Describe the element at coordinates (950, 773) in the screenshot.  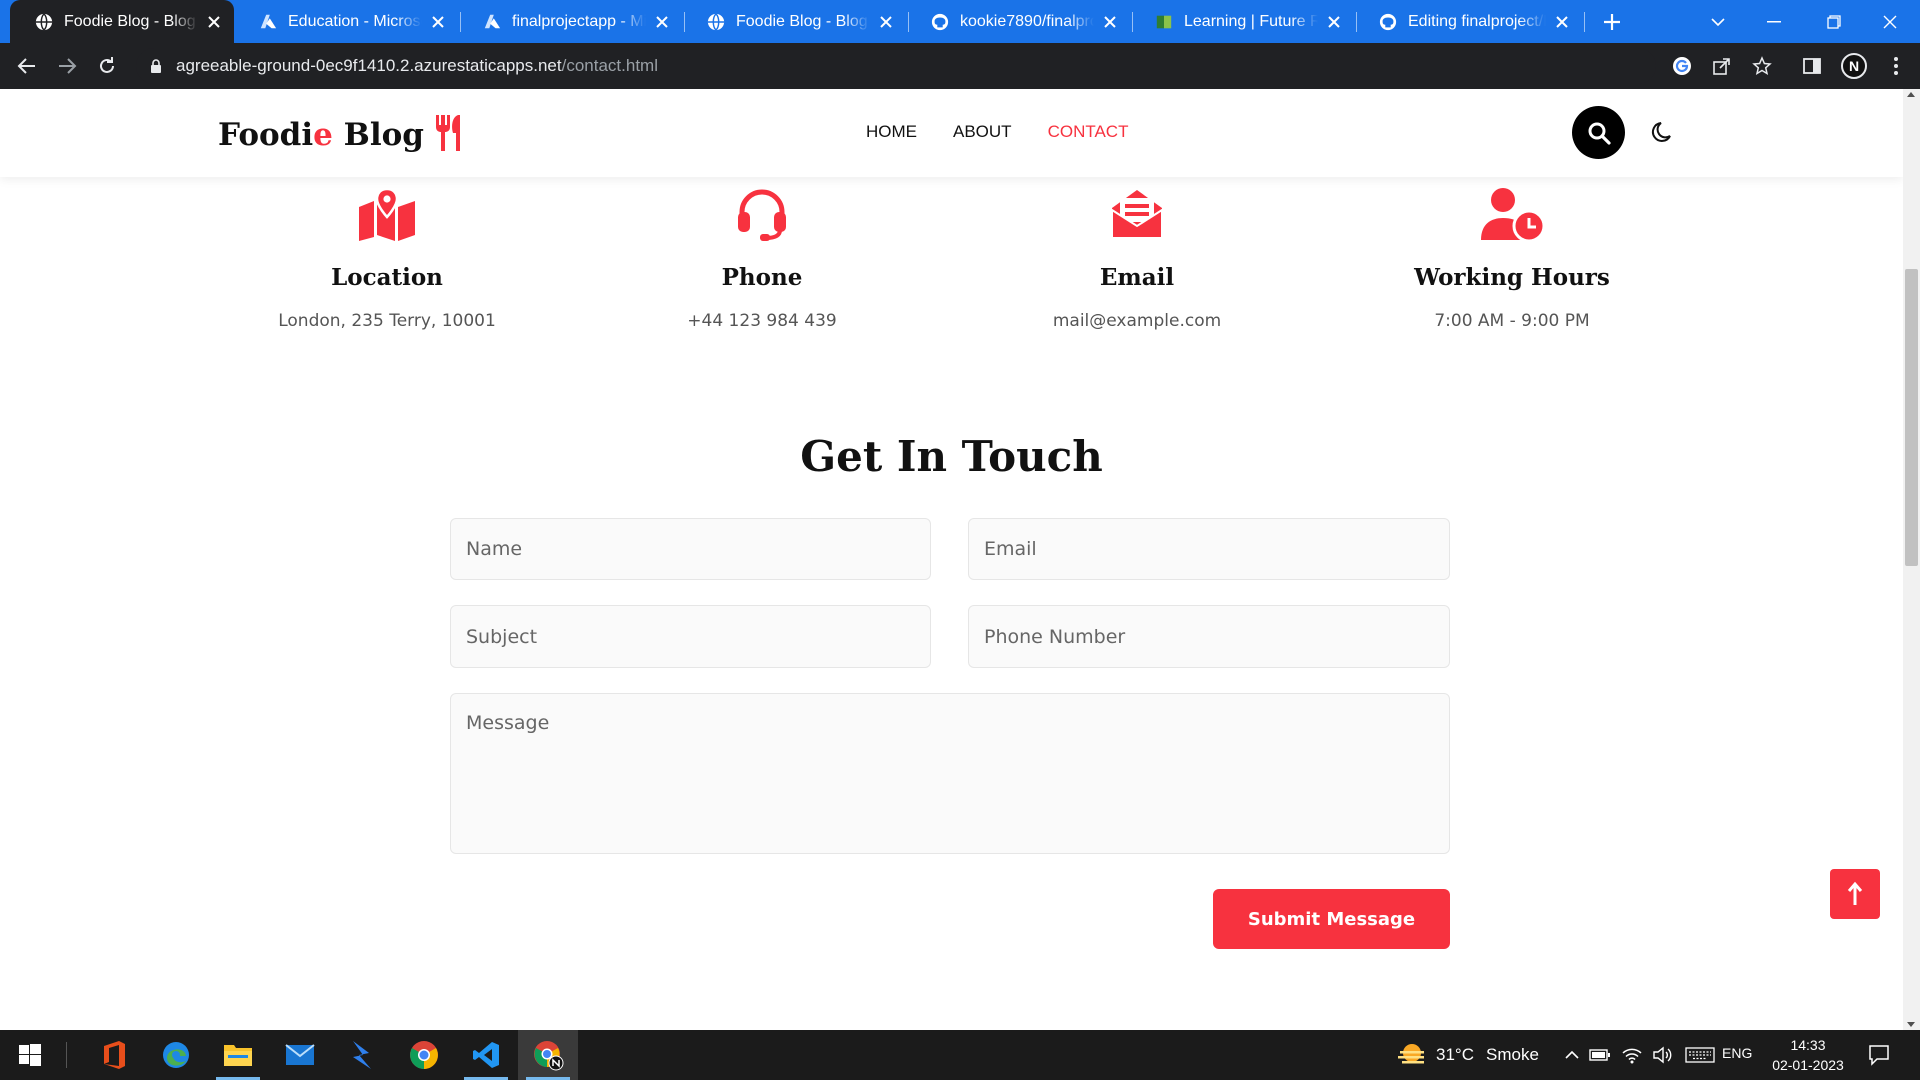
I see `message-textarea` at that location.